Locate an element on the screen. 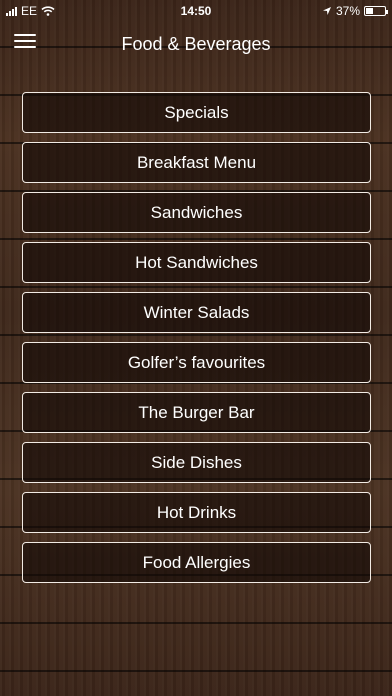 This screenshot has width=392, height=696. menu-item-sandwiches: Sandwiches is located at coordinates (196, 212).